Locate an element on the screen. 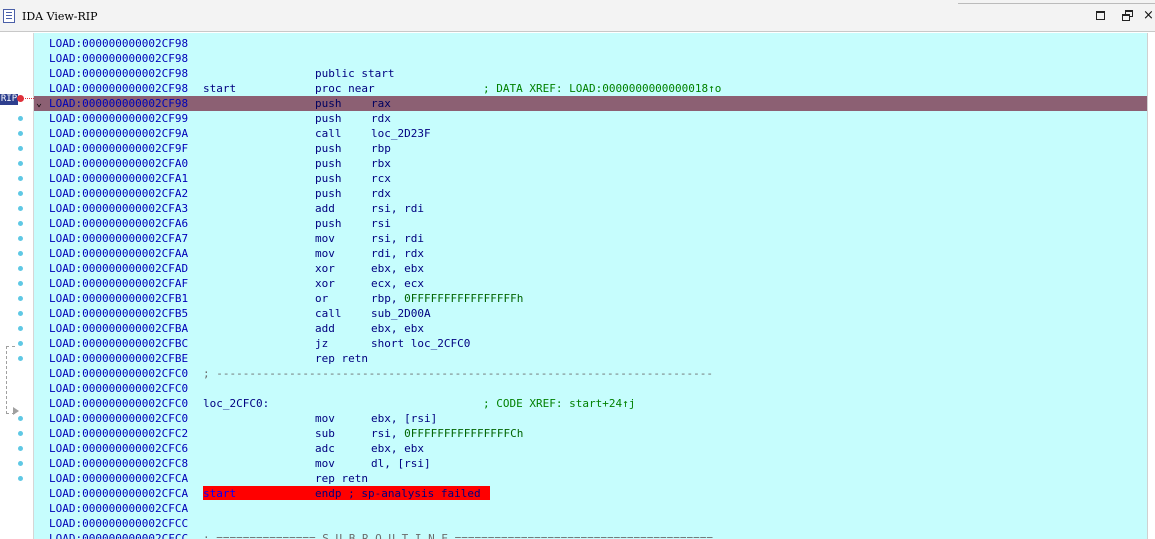  instruction-operands: rsi, 0FFFFFFFFFFFFFFFCh is located at coordinates (447, 433).